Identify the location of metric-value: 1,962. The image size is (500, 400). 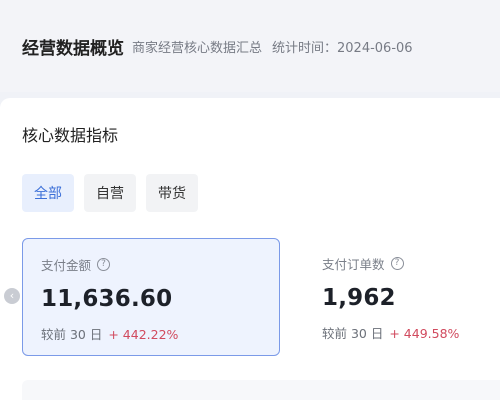
(359, 298).